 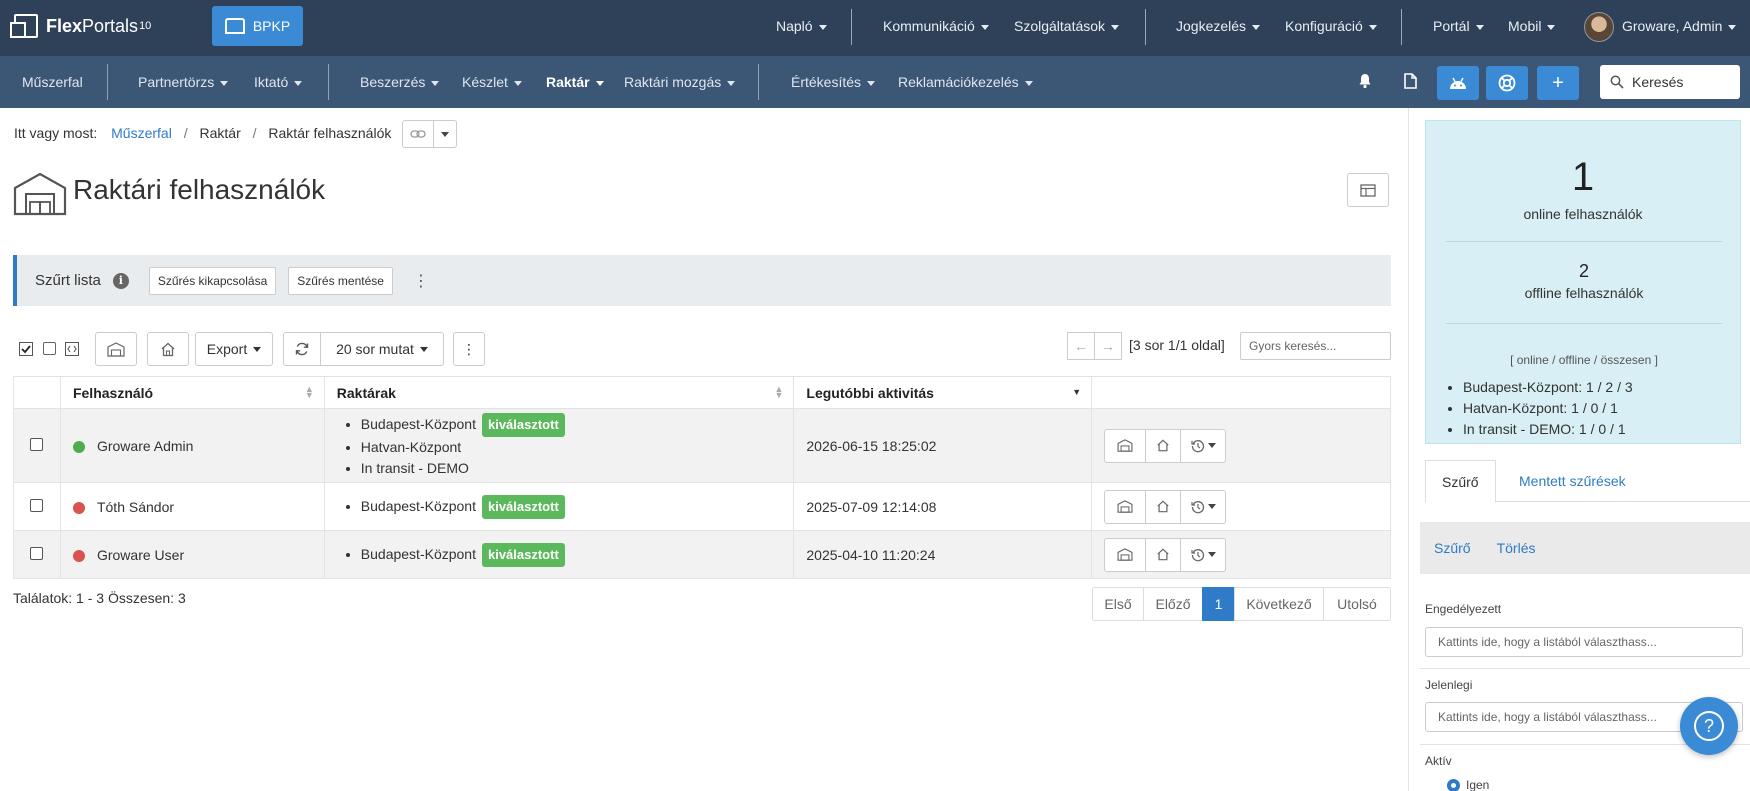 What do you see at coordinates (72, 349) in the screenshot?
I see `invert-selection-icon` at bounding box center [72, 349].